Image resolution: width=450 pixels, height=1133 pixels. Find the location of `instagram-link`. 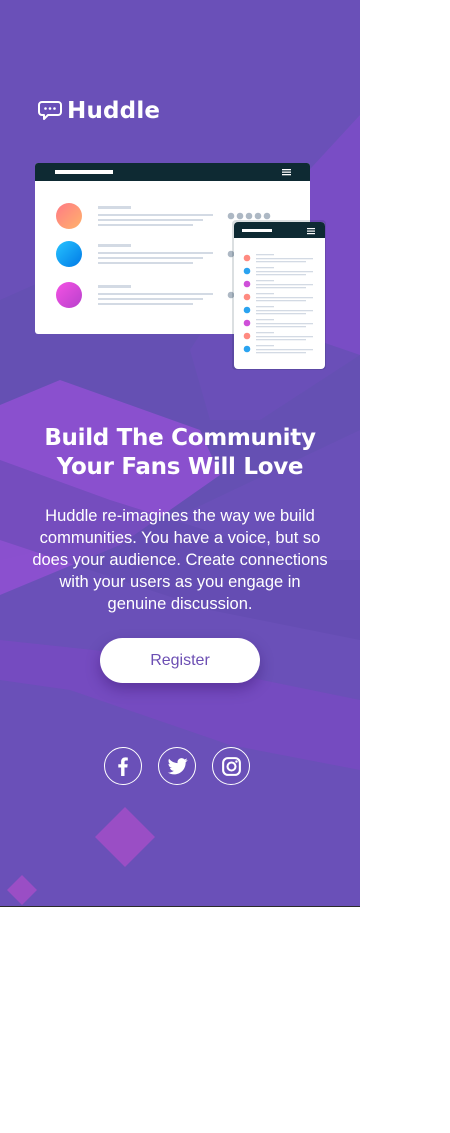

instagram-link is located at coordinates (231, 766).